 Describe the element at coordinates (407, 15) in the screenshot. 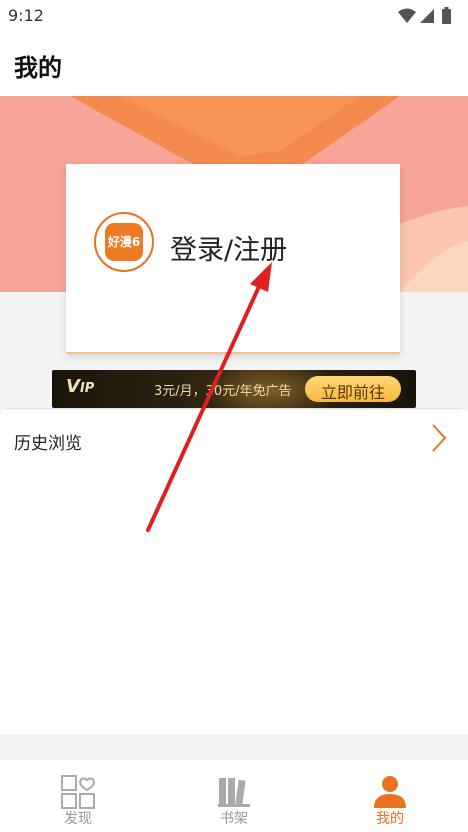

I see `wifi-icon` at that location.